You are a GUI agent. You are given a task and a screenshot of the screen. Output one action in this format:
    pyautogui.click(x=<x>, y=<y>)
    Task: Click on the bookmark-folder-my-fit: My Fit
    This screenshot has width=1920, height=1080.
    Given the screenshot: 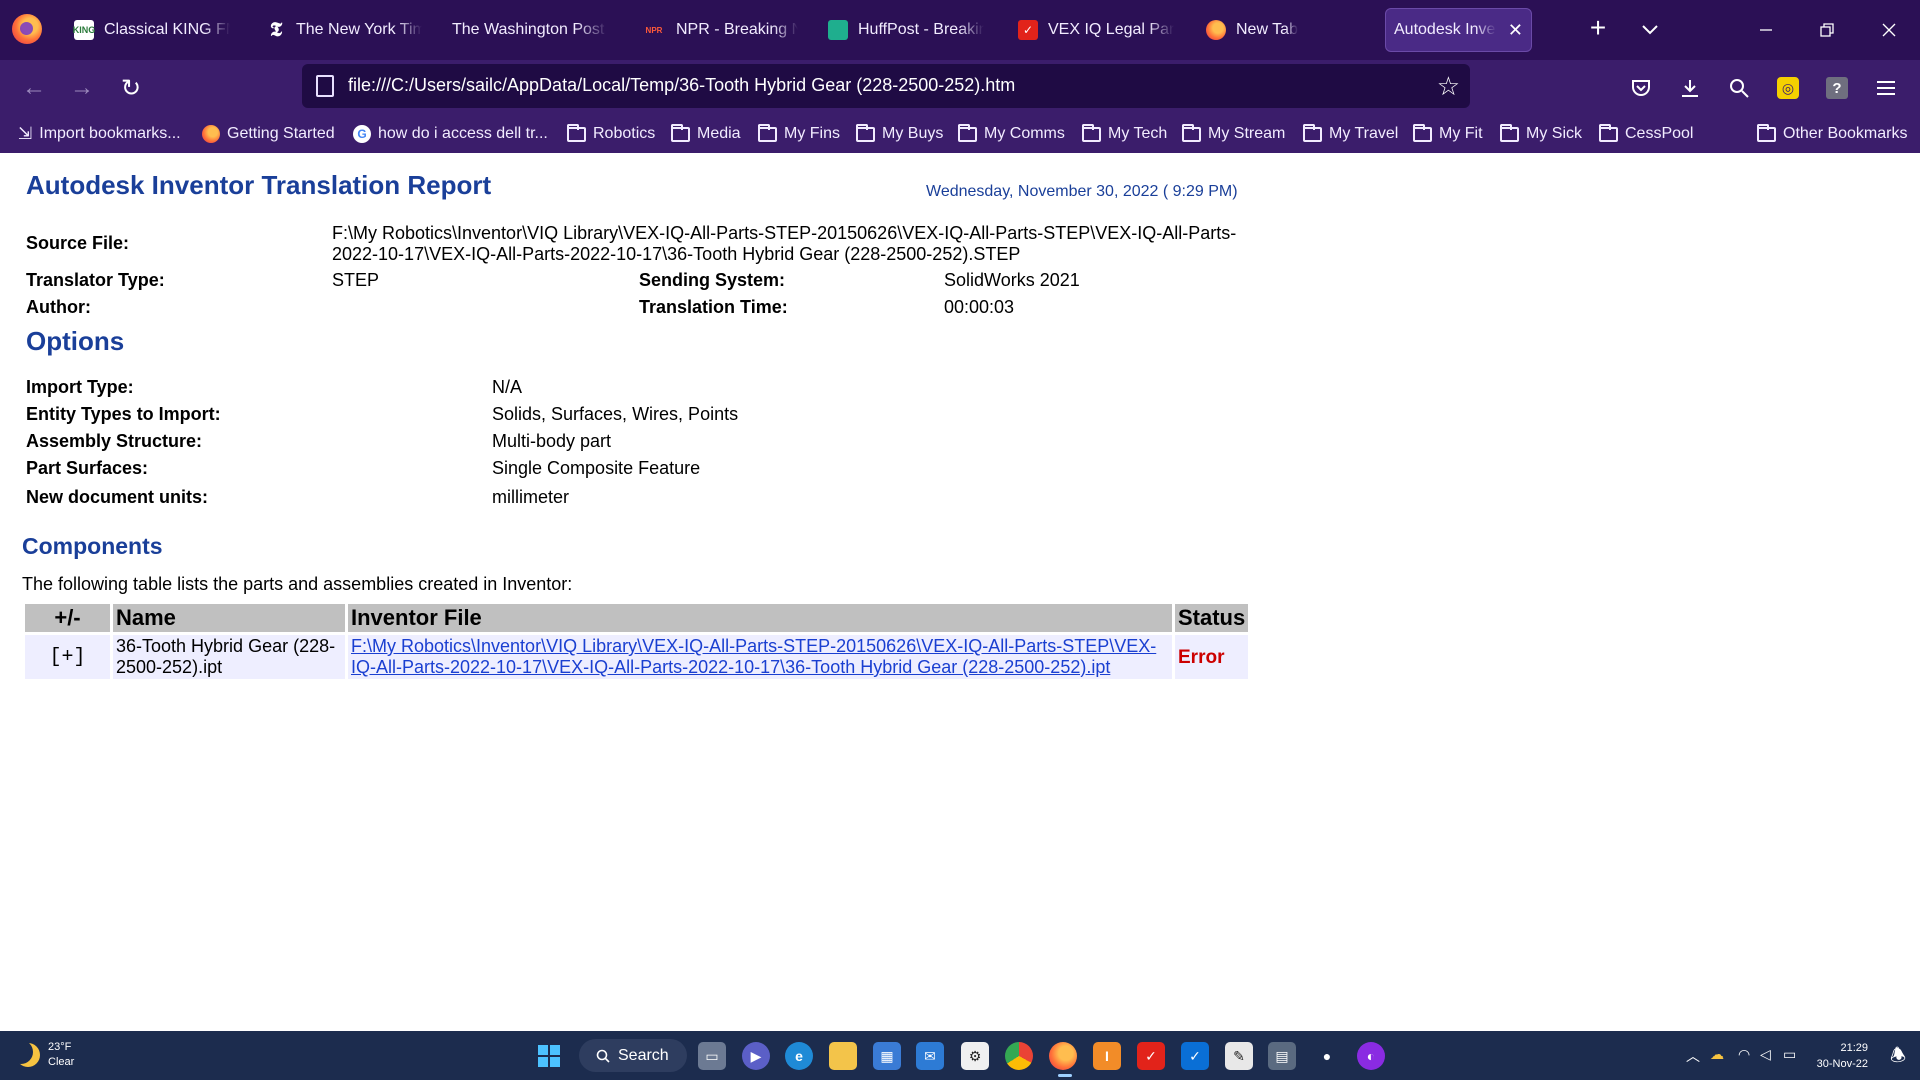 What is the action you would take?
    pyautogui.click(x=1448, y=134)
    